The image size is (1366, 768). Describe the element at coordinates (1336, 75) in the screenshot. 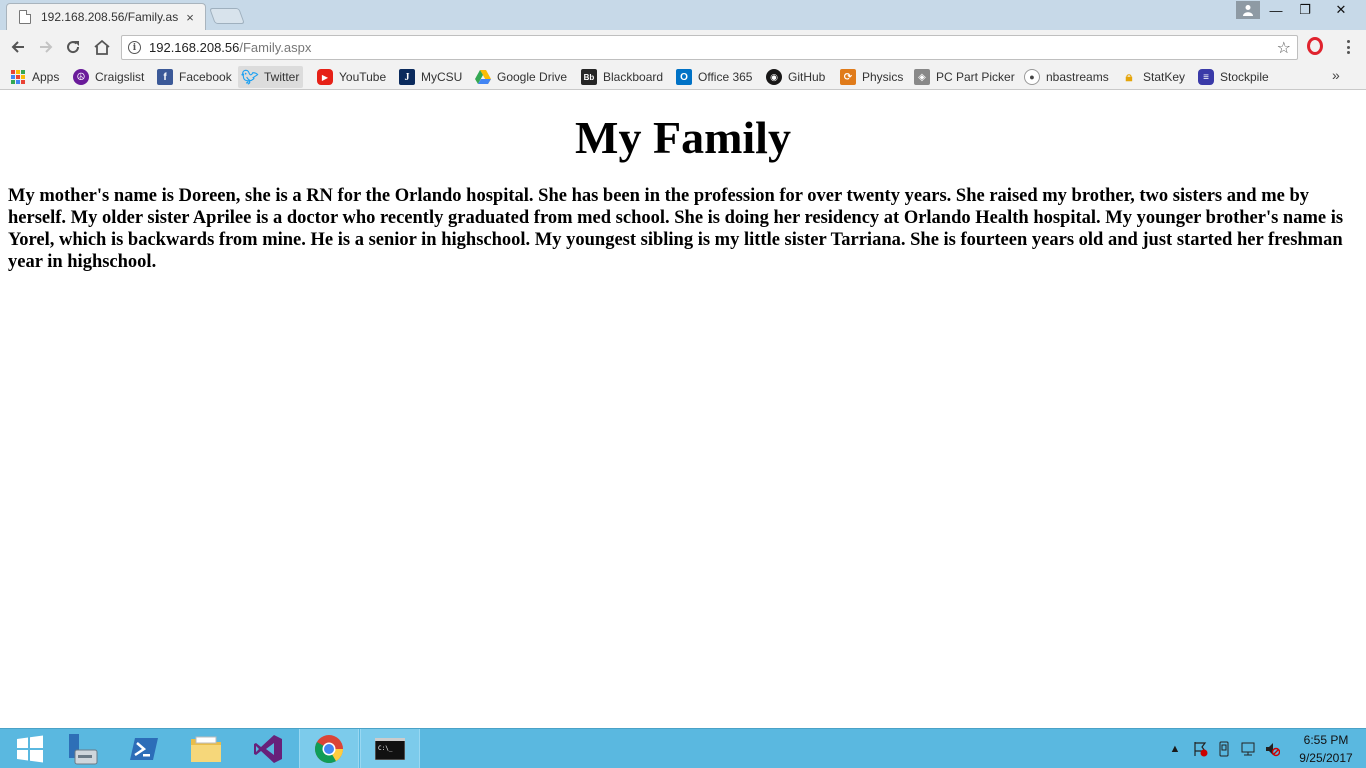

I see `bookmarks-overflow-chevron-icon: »` at that location.